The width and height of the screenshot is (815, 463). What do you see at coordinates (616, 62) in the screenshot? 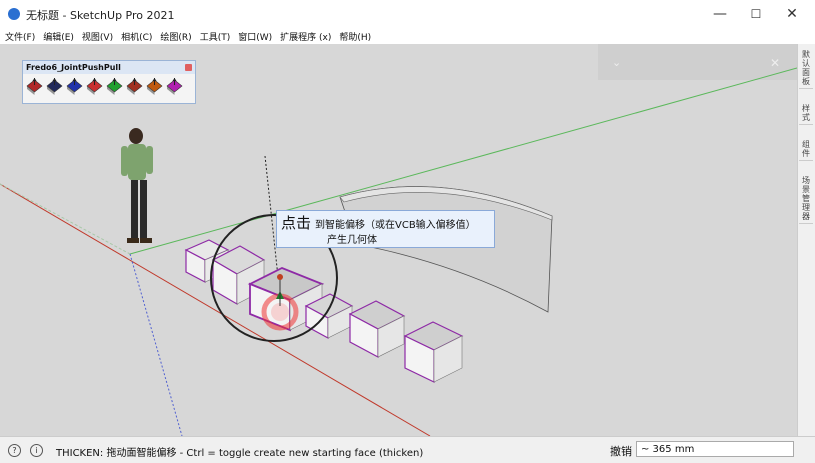
I see `overlay-chevron-icon: ⌄` at bounding box center [616, 62].